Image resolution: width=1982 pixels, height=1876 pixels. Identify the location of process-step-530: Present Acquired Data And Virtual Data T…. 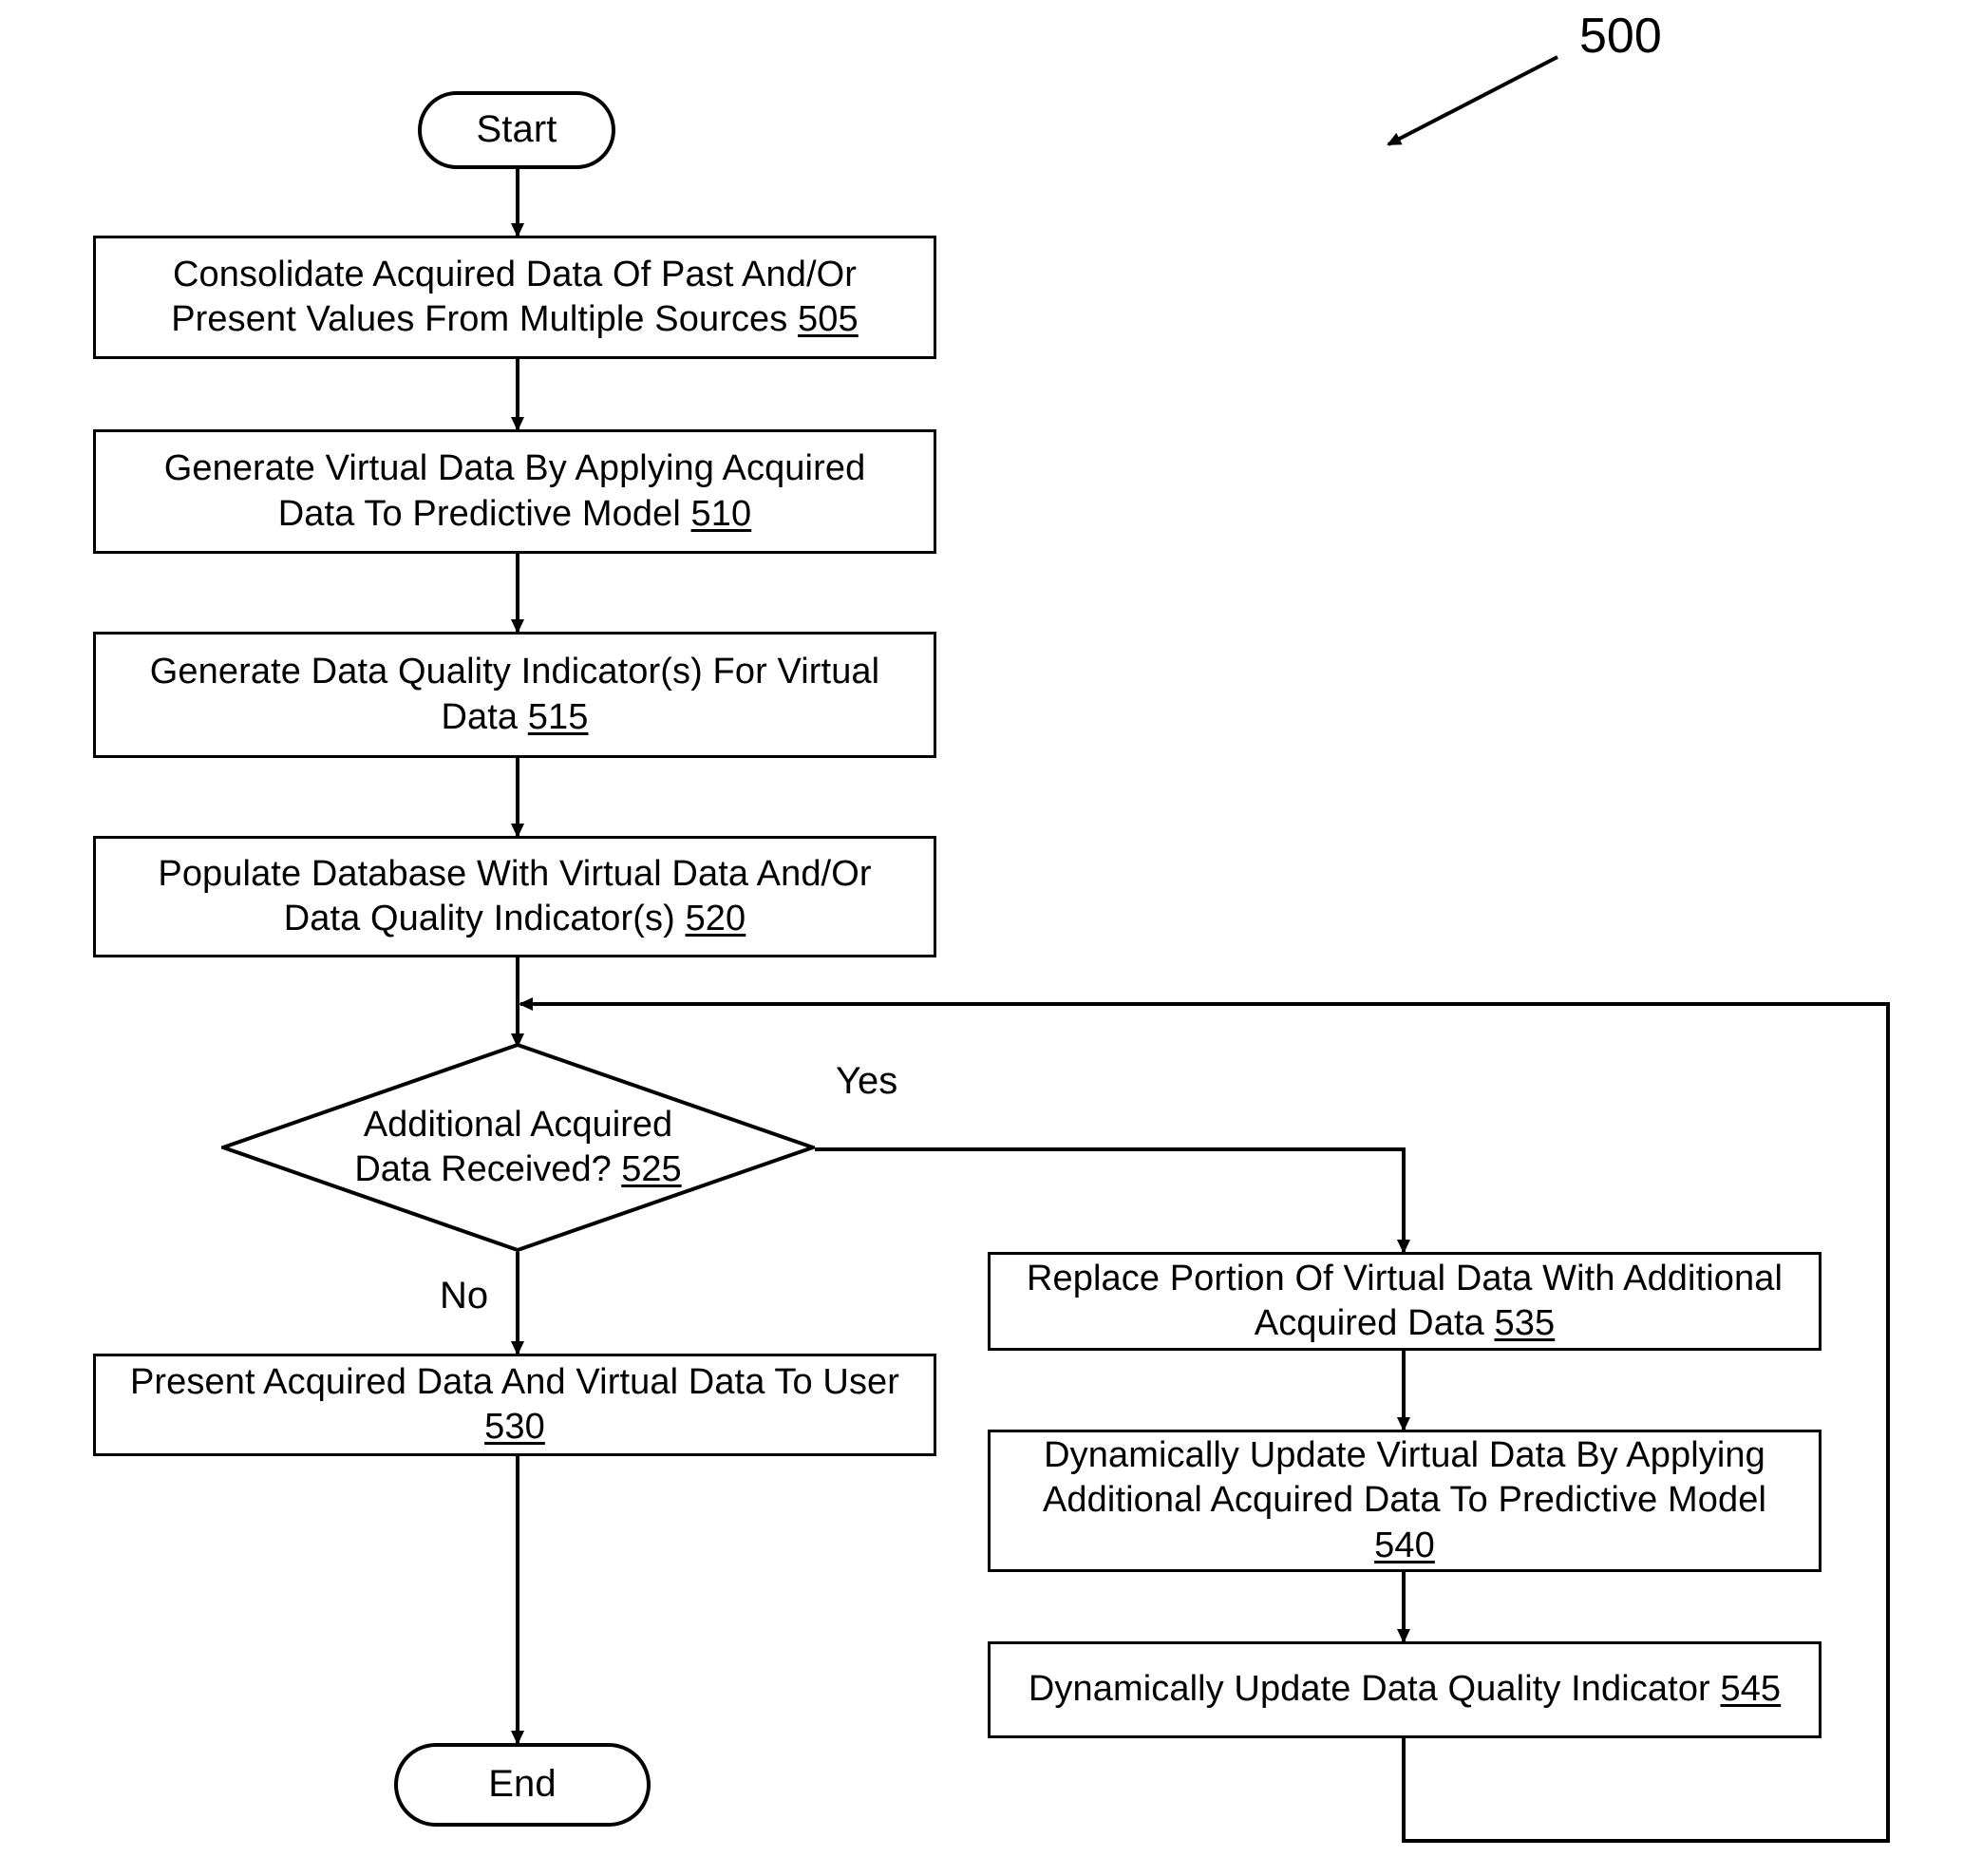
(514, 1405).